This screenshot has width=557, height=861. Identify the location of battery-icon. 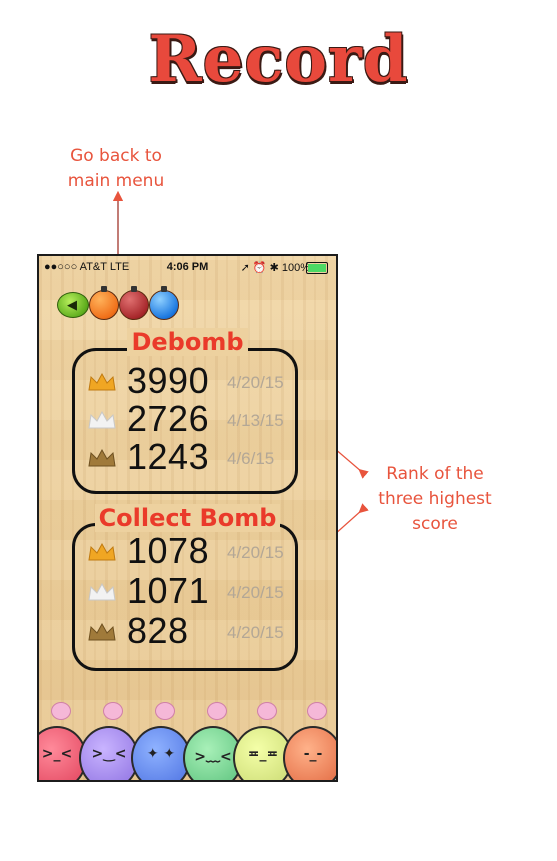
(317, 268).